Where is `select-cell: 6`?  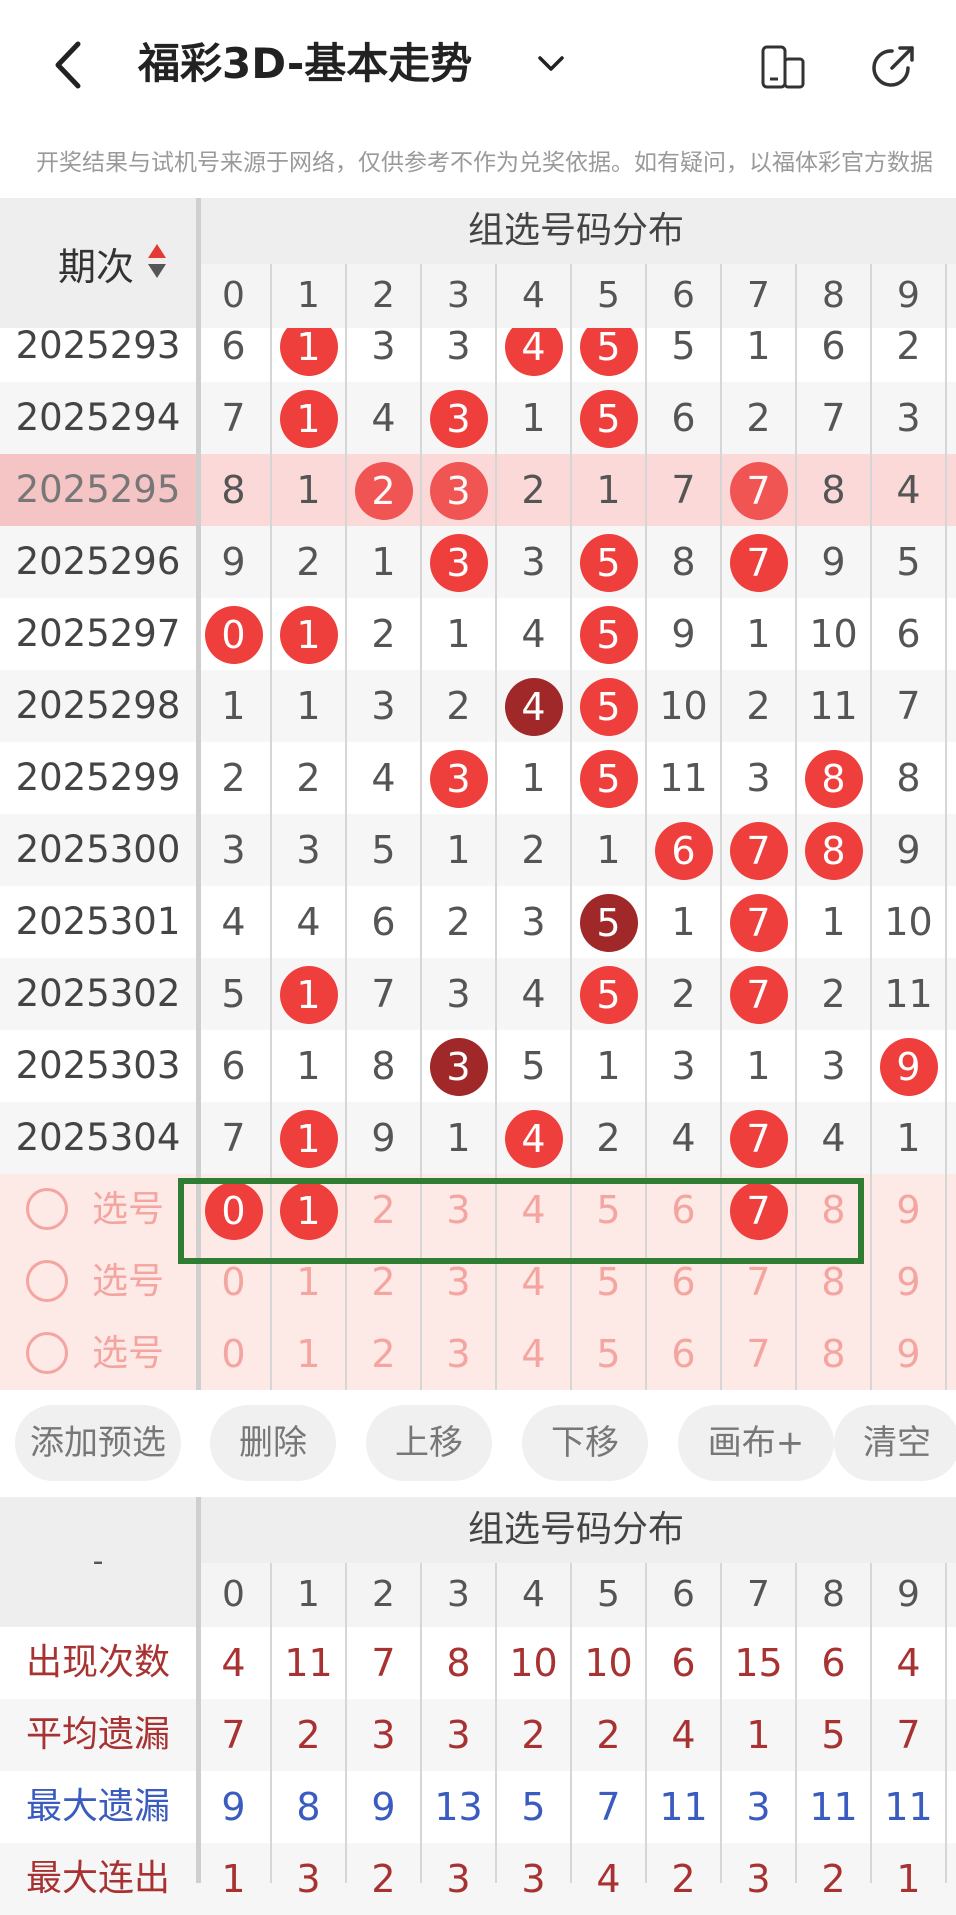 select-cell: 6 is located at coordinates (683, 1354).